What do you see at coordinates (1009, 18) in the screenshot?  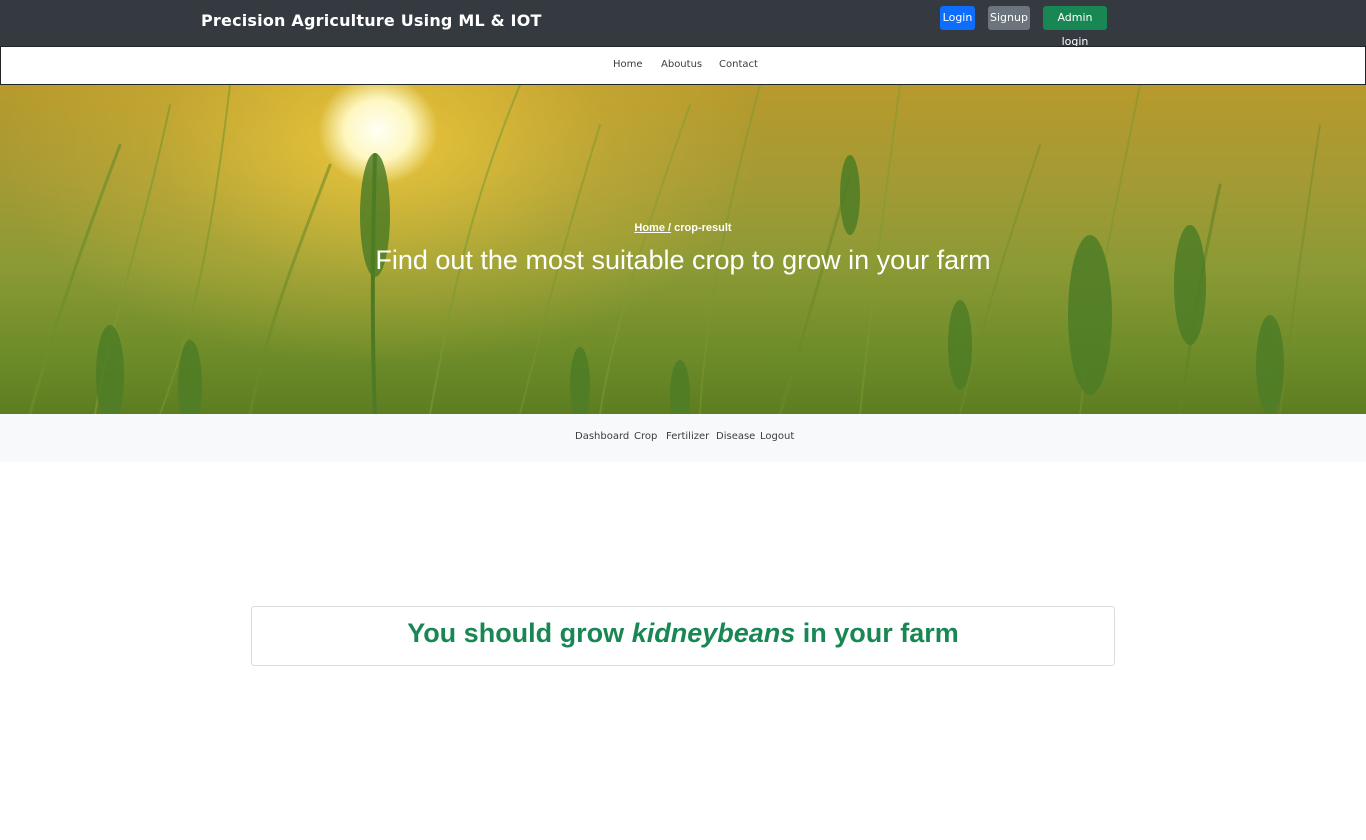 I see `signup-button: Signup` at bounding box center [1009, 18].